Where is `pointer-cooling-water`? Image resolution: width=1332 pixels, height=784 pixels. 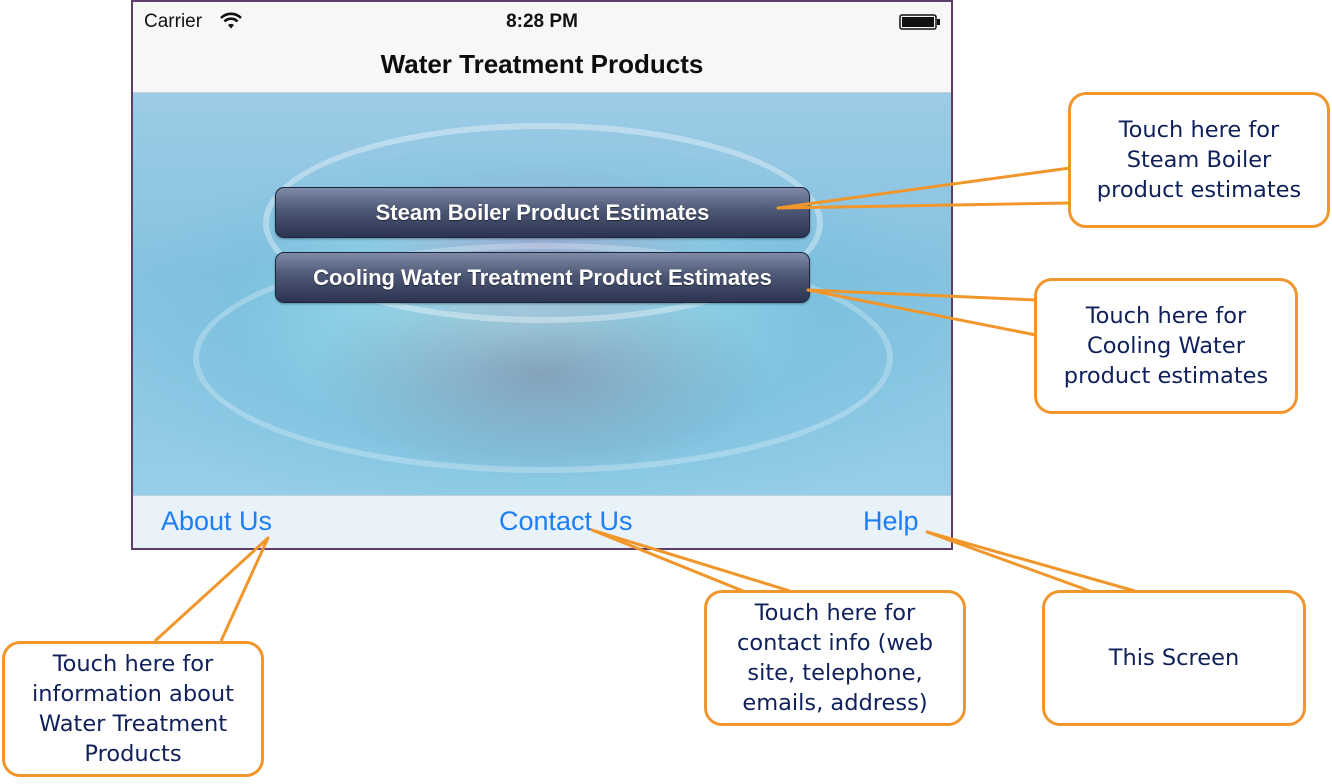 pointer-cooling-water is located at coordinates (921, 312).